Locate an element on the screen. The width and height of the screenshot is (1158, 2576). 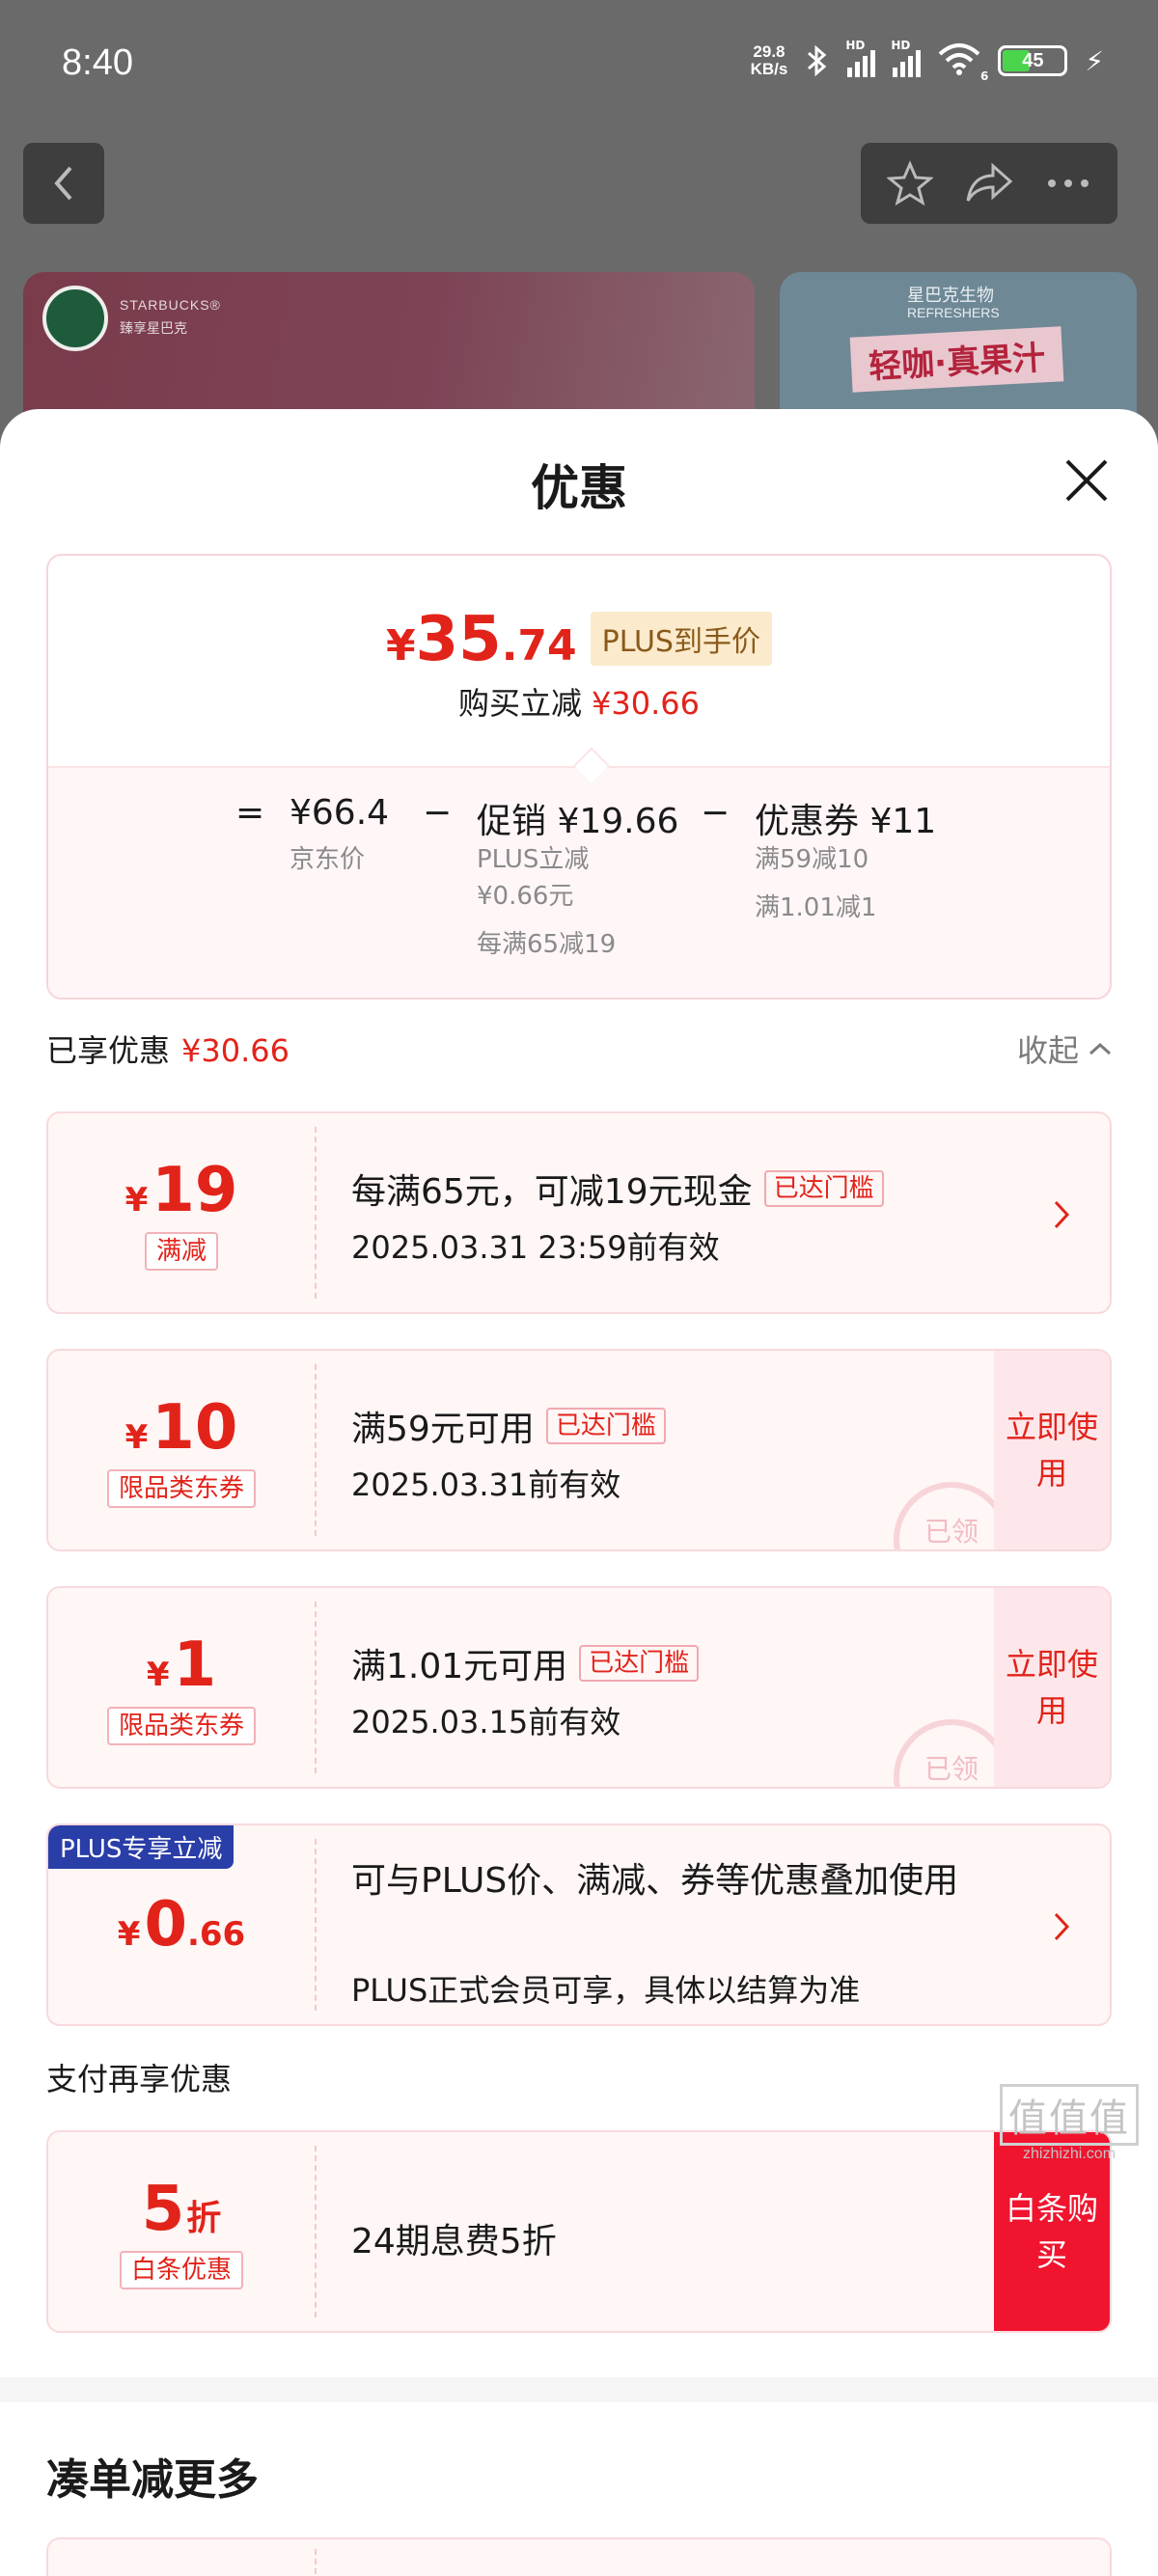
battery-icon: 45 is located at coordinates (1033, 60).